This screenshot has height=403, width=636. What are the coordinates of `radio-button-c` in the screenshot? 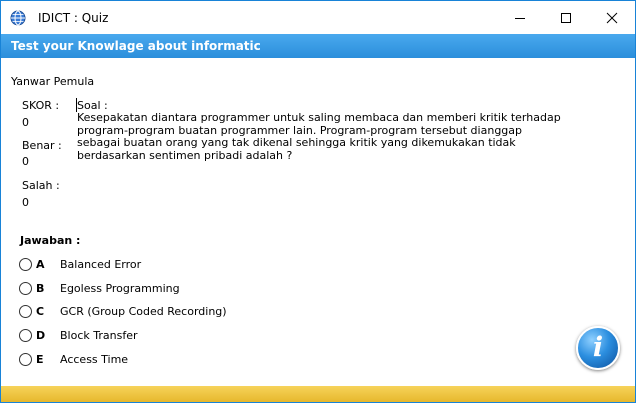 It's located at (25, 311).